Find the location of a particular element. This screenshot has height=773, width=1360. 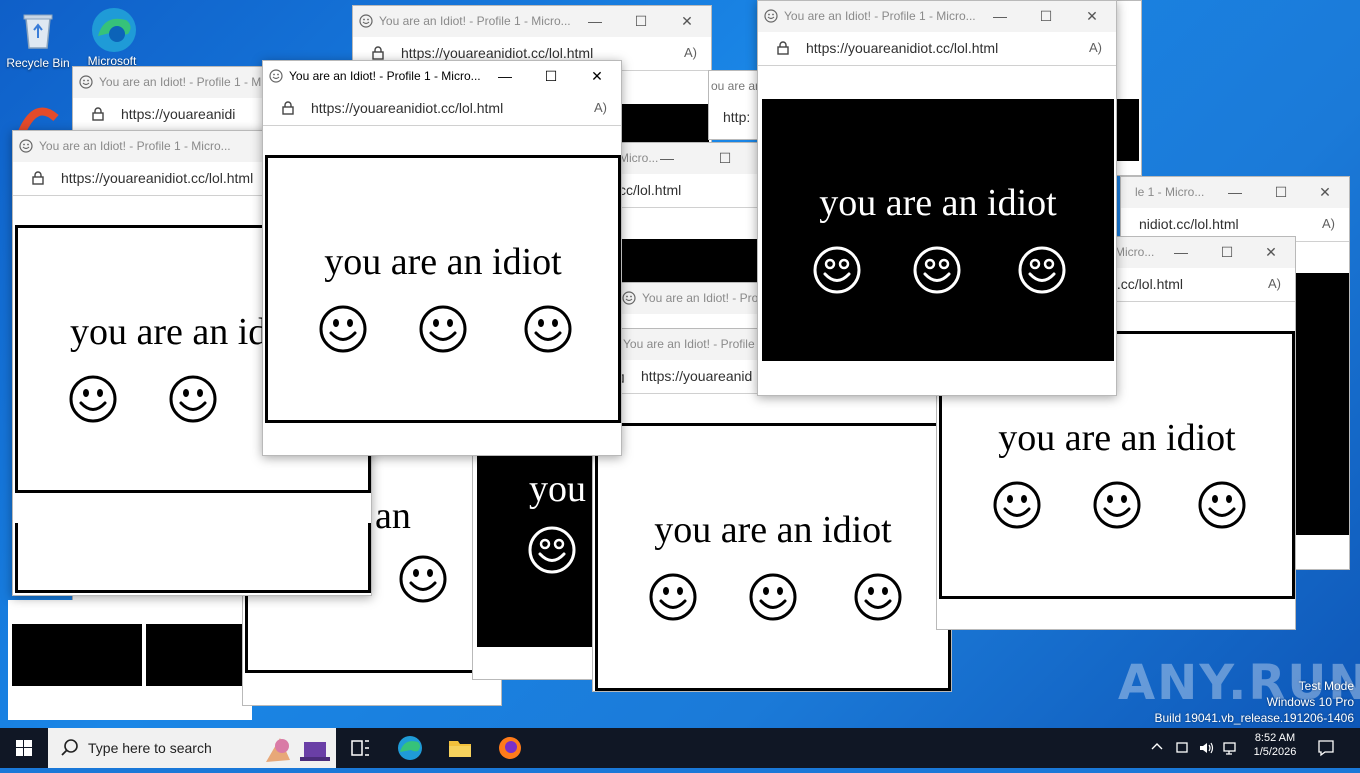

firefox-button is located at coordinates (510, 748).